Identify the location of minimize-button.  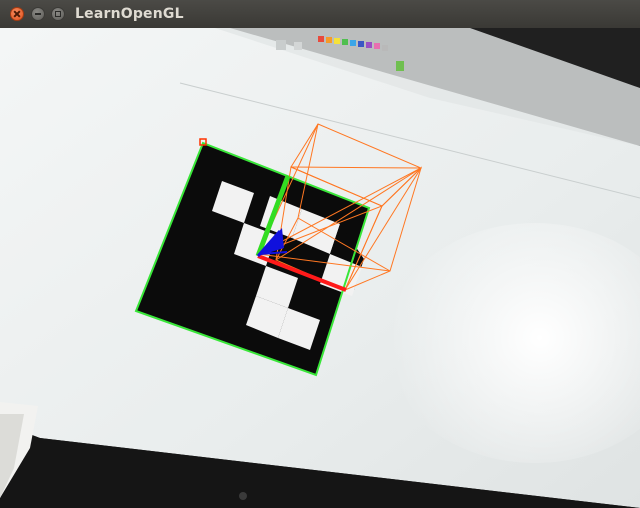
(38, 14).